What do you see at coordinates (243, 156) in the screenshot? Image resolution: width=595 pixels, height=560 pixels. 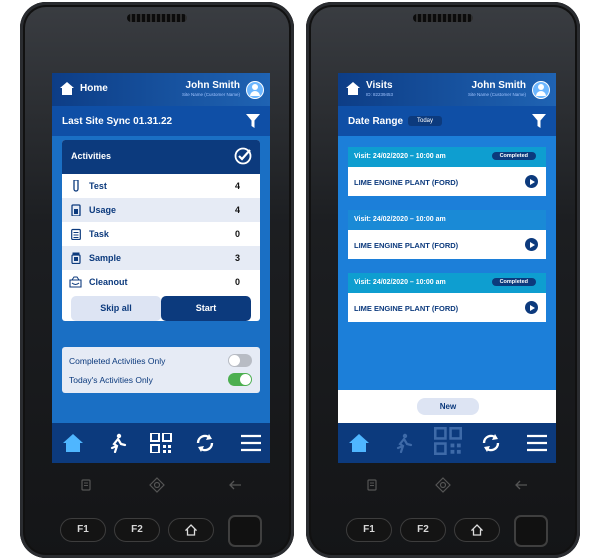 I see `check-all-icon` at bounding box center [243, 156].